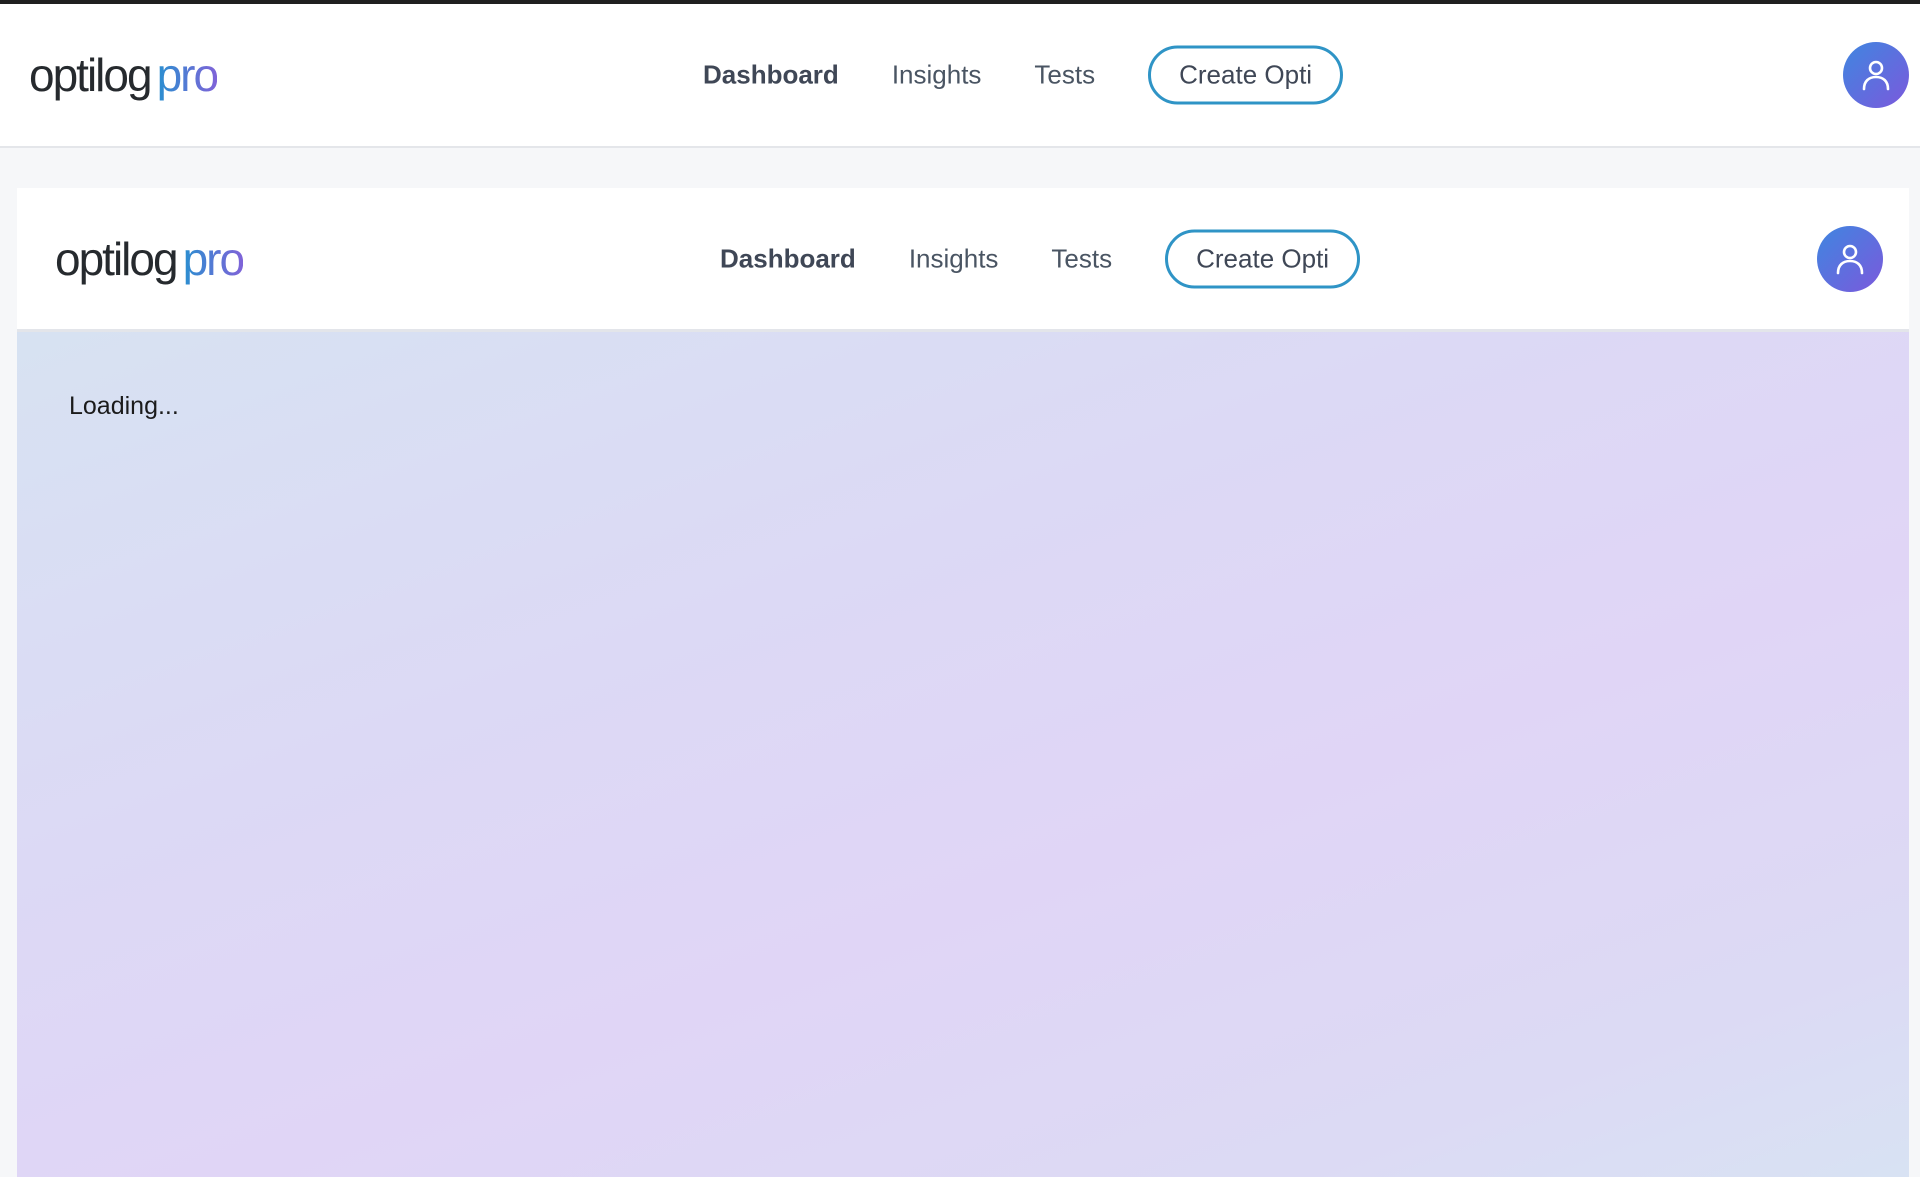 The width and height of the screenshot is (1920, 1177). I want to click on primary-nav: Dashboard Insights Tests Create Opti, so click(1023, 75).